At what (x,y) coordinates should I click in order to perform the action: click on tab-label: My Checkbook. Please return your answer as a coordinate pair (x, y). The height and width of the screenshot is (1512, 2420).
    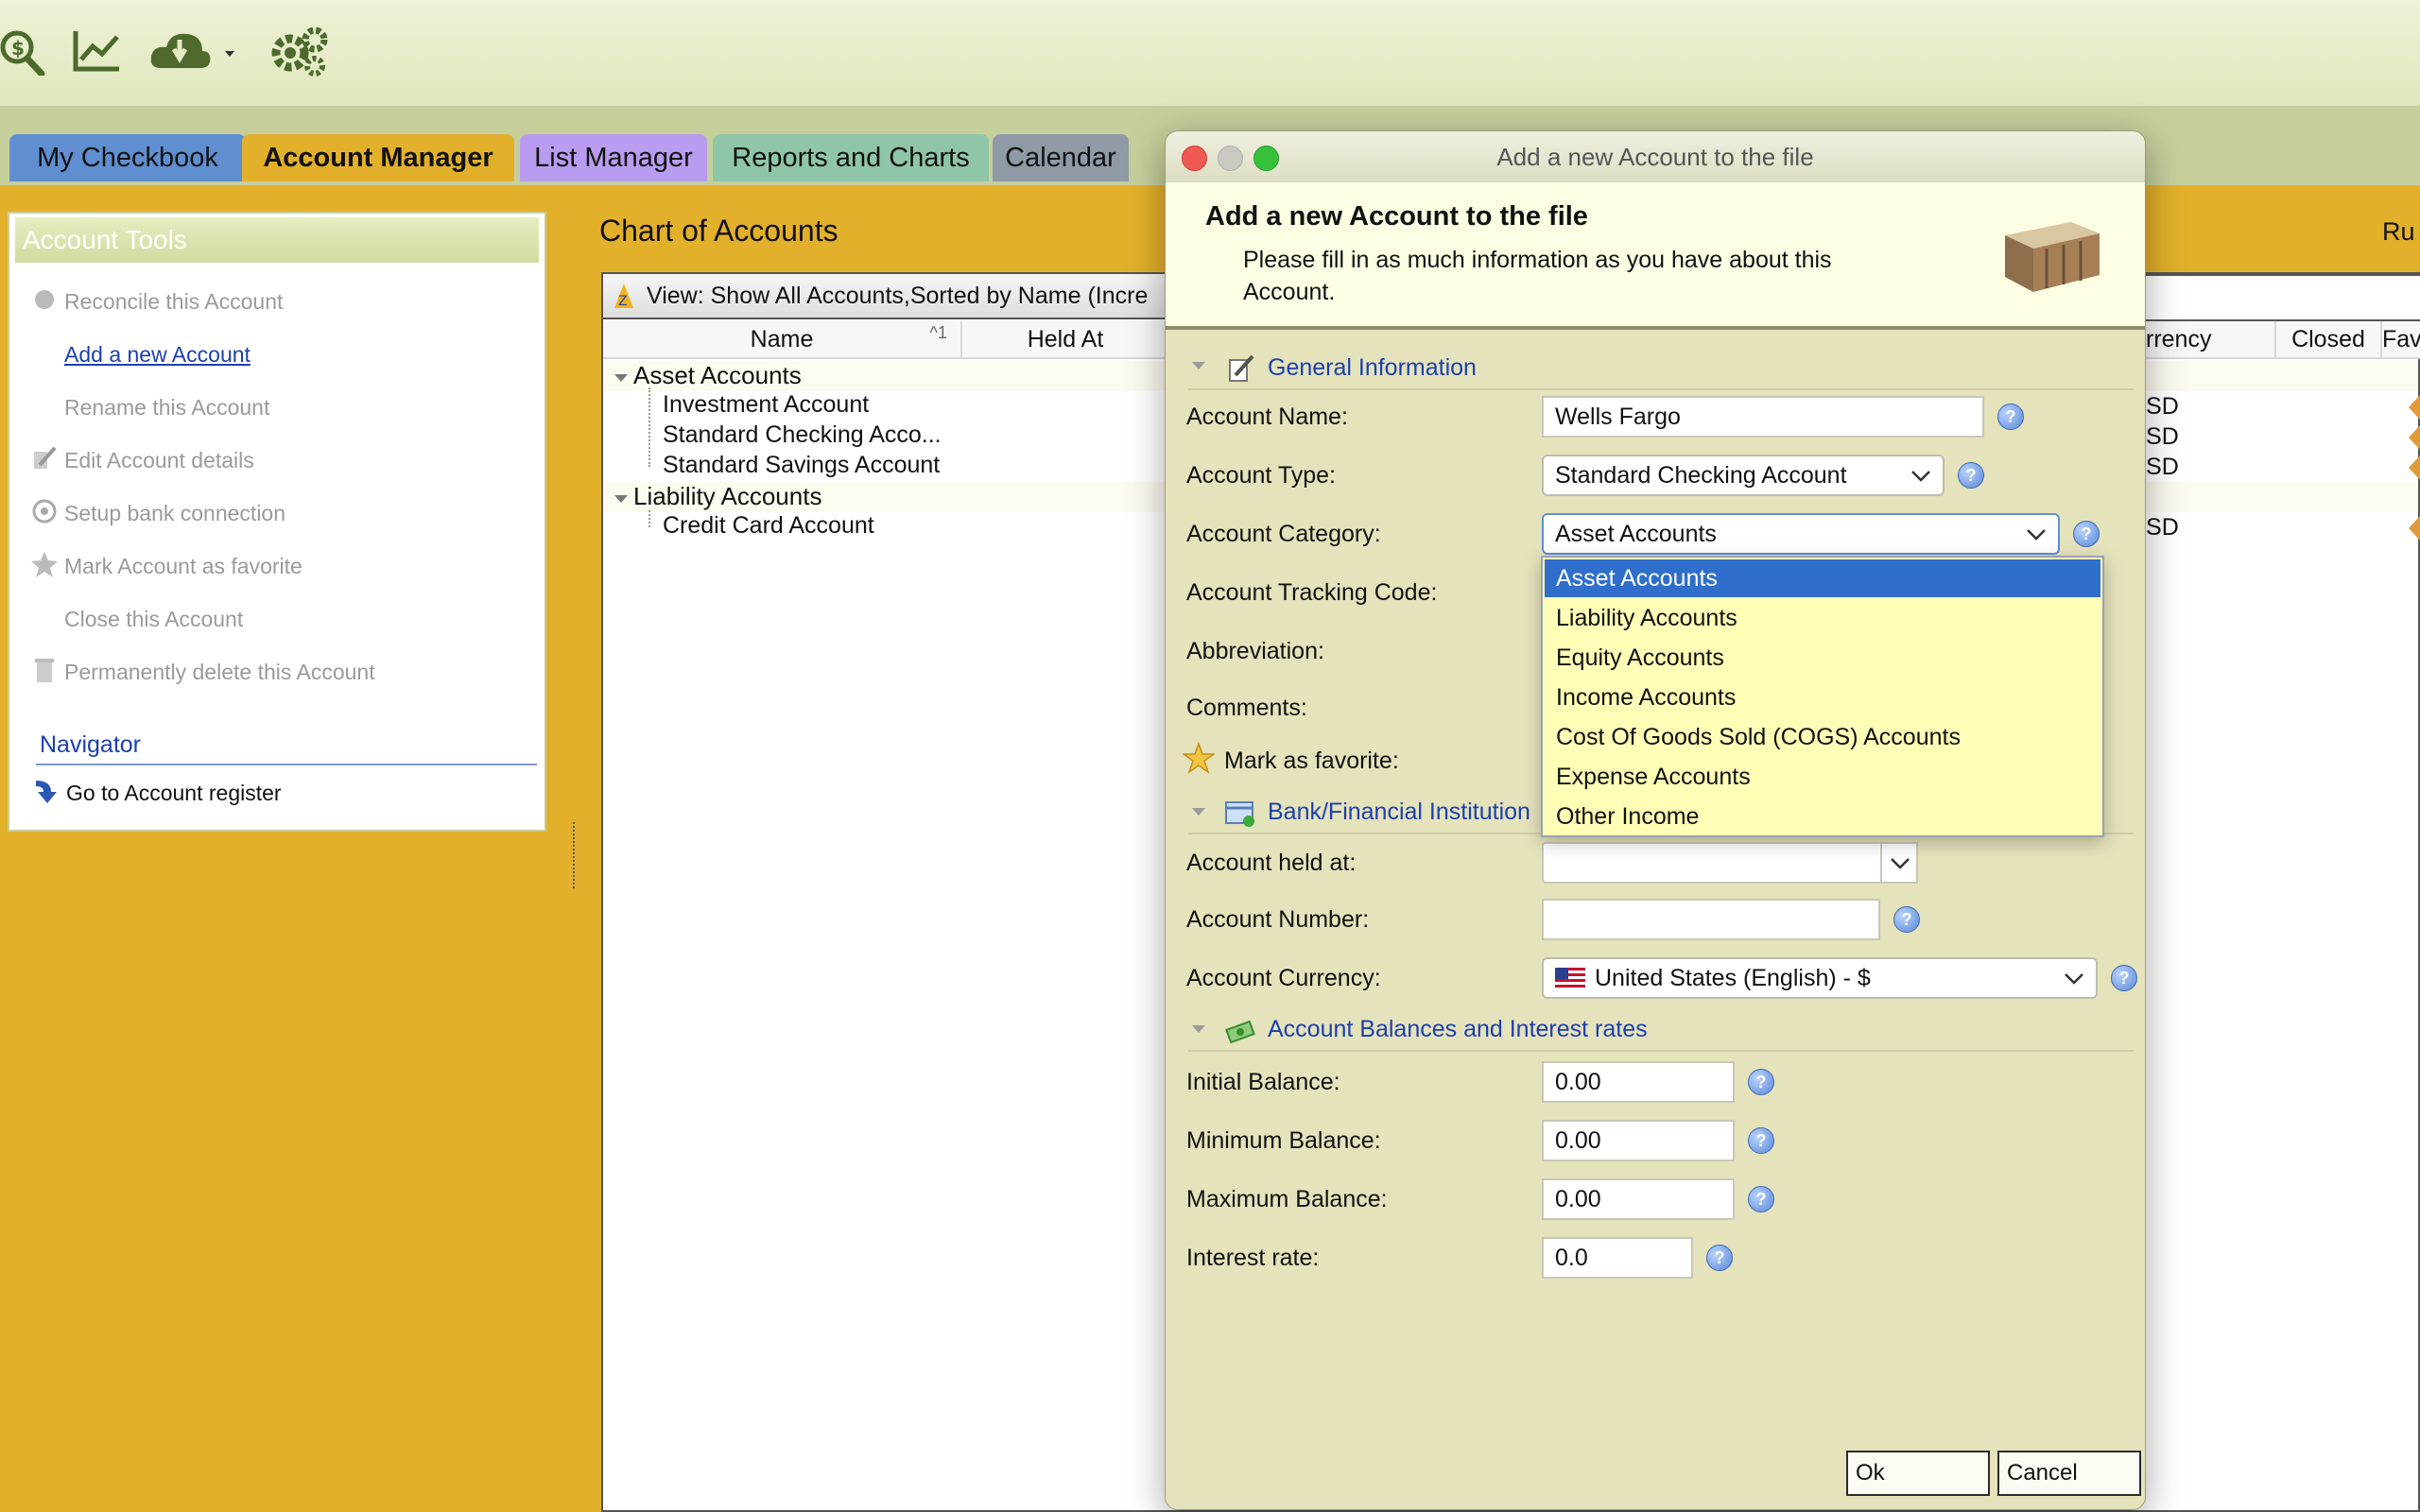
    Looking at the image, I should click on (127, 157).